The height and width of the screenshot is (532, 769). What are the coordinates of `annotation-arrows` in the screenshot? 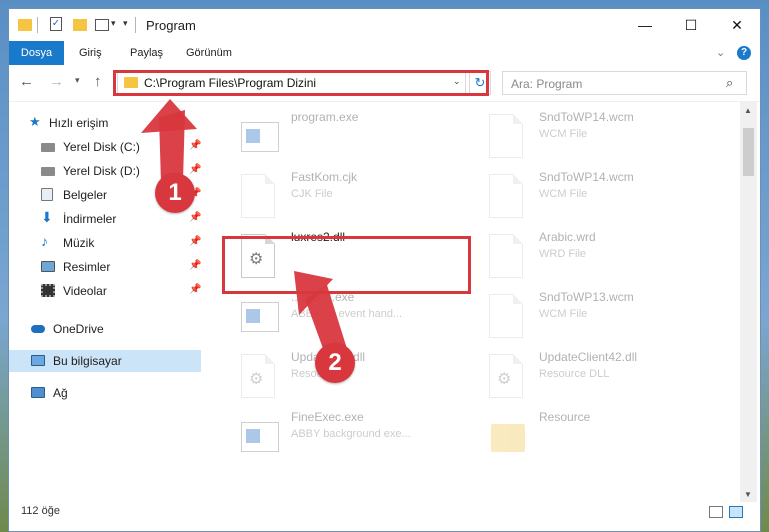 It's located at (245, 232).